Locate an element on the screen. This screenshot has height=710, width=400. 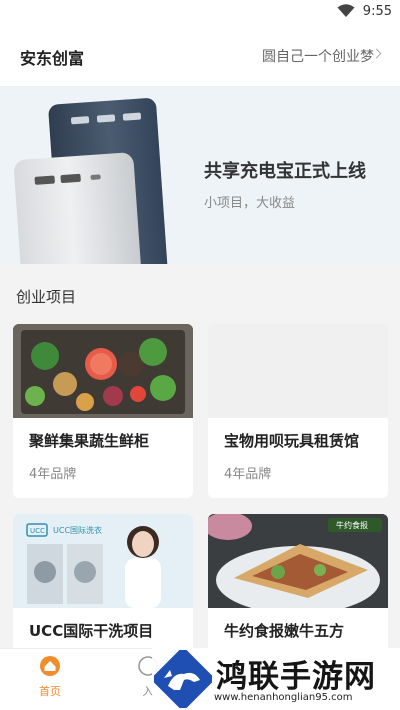
svg-text: UCC is located at coordinates (37, 531).